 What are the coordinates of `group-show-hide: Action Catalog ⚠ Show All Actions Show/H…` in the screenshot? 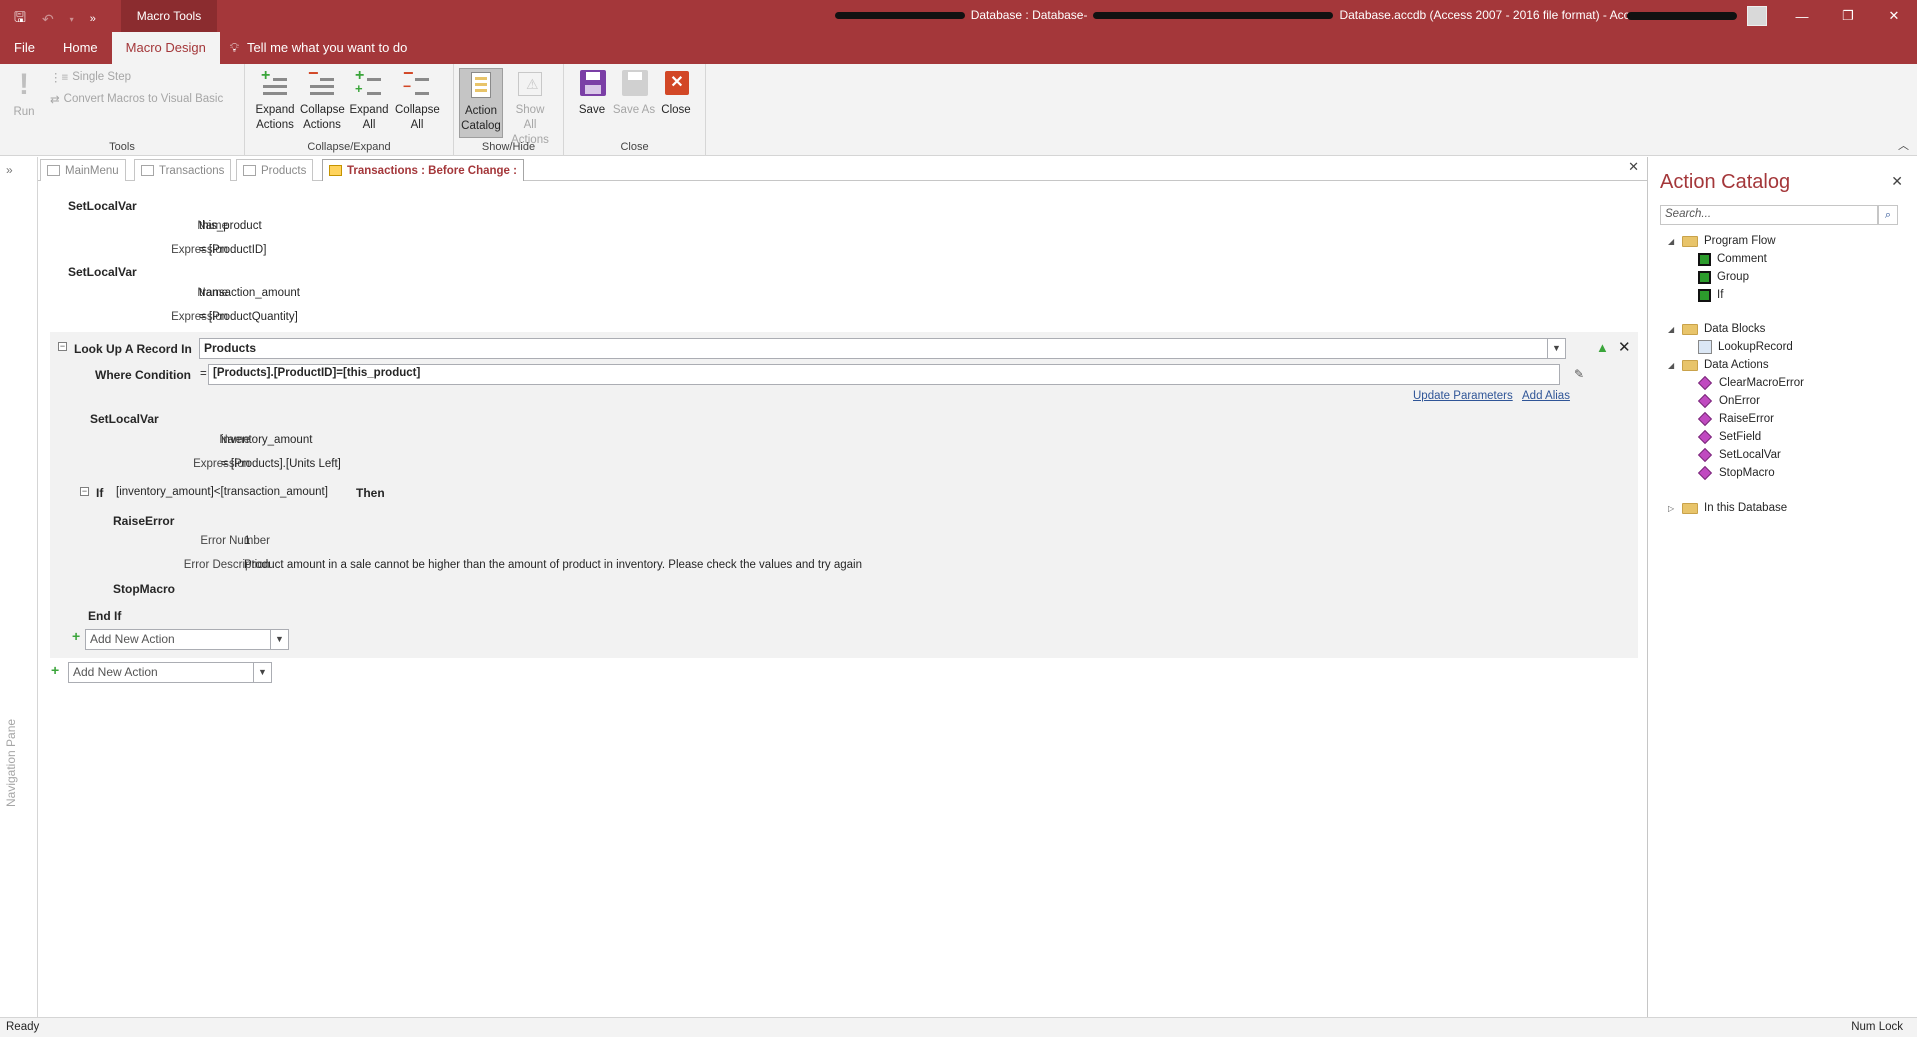 It's located at (509, 110).